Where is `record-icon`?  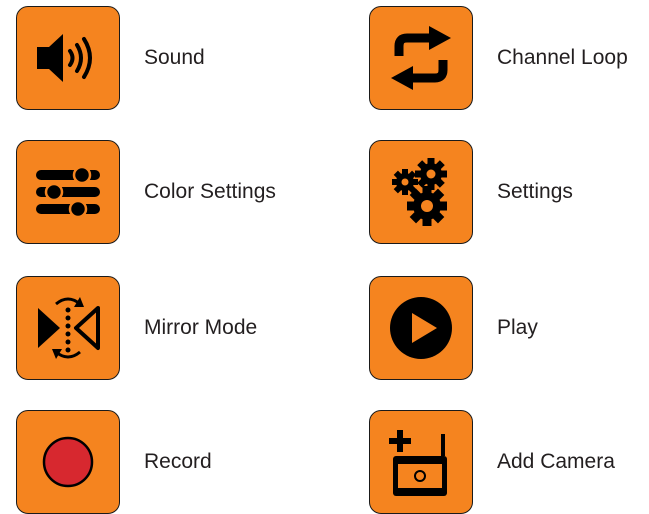
record-icon is located at coordinates (68, 462).